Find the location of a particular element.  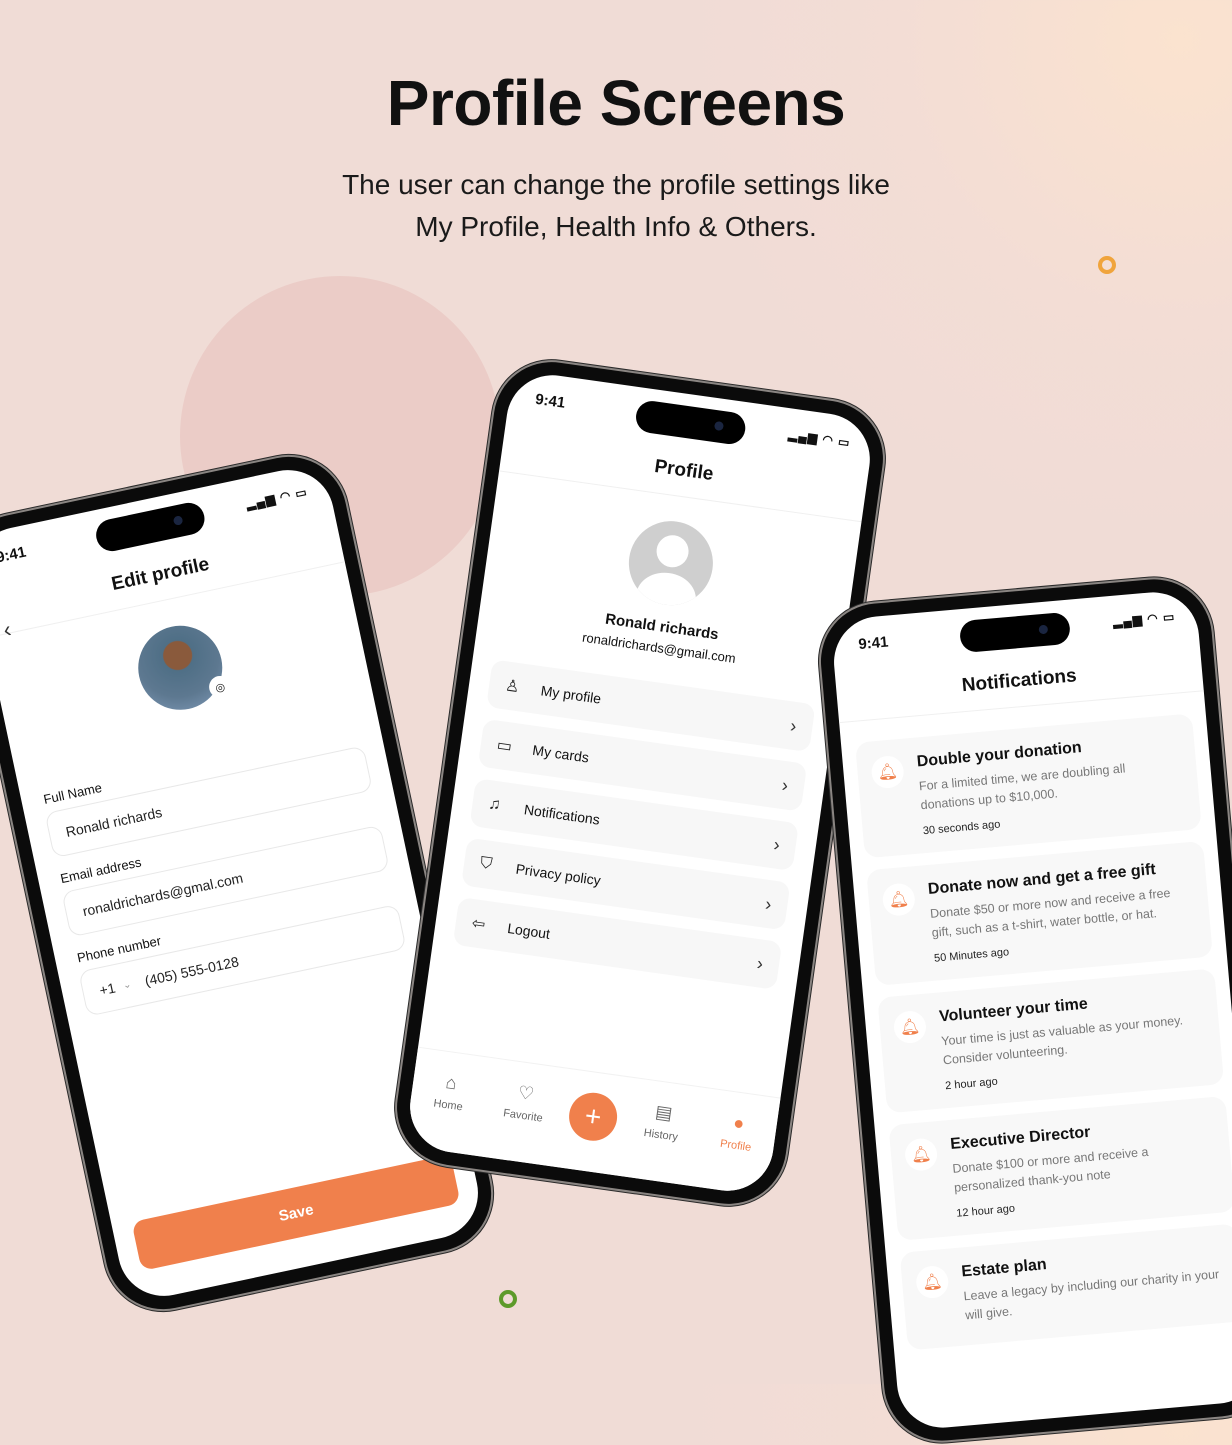

menu-label: Privacy policy is located at coordinates (558, 874).